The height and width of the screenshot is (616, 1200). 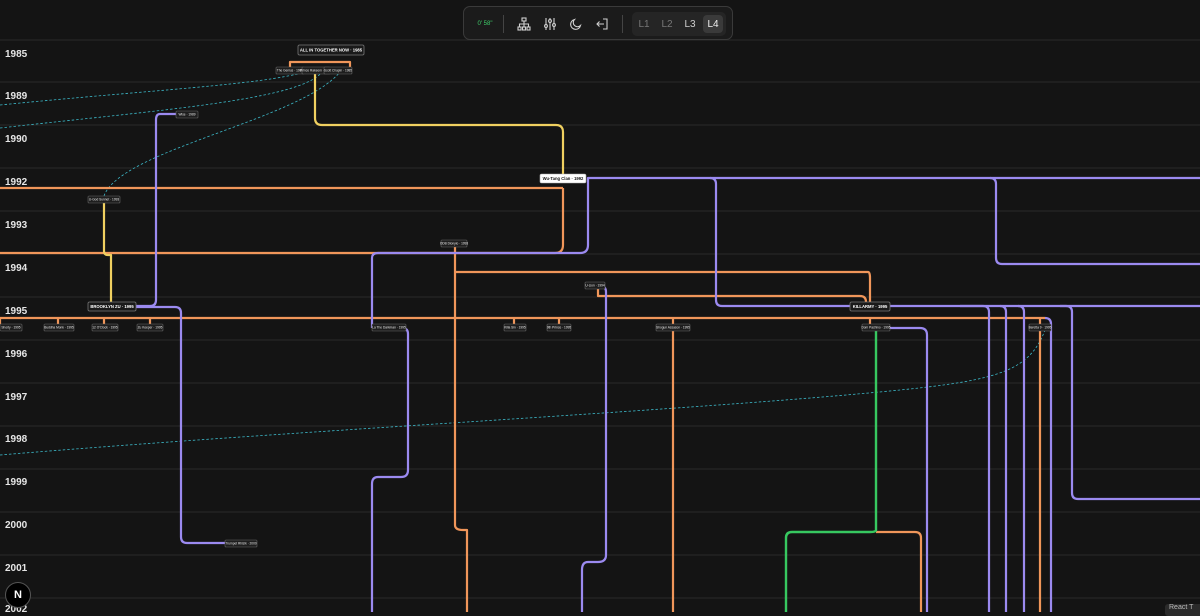 What do you see at coordinates (16, 439) in the screenshot?
I see `year-label: 1998` at bounding box center [16, 439].